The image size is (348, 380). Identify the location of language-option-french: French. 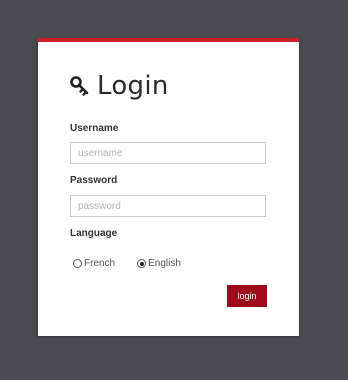
(94, 263).